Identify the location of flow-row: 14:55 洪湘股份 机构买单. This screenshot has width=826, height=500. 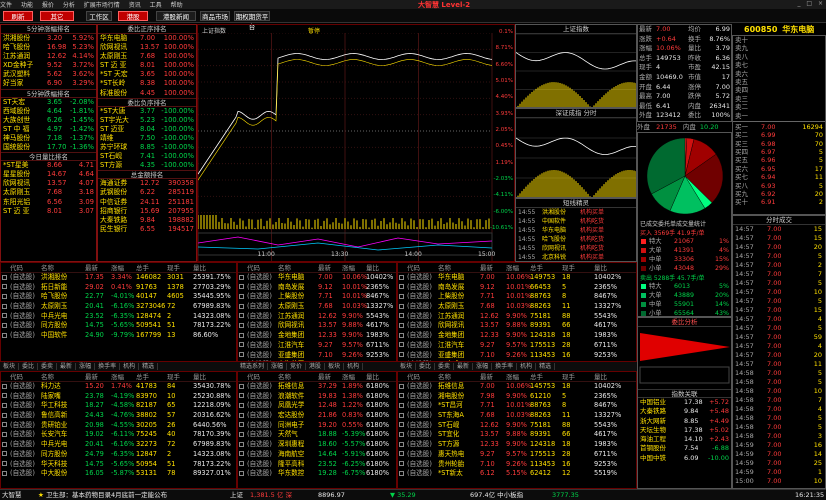
(576, 212).